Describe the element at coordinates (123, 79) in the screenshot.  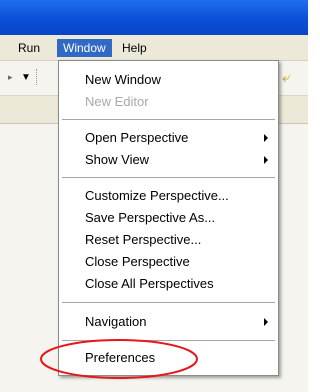
I see `menu-item-label: New Window` at that location.